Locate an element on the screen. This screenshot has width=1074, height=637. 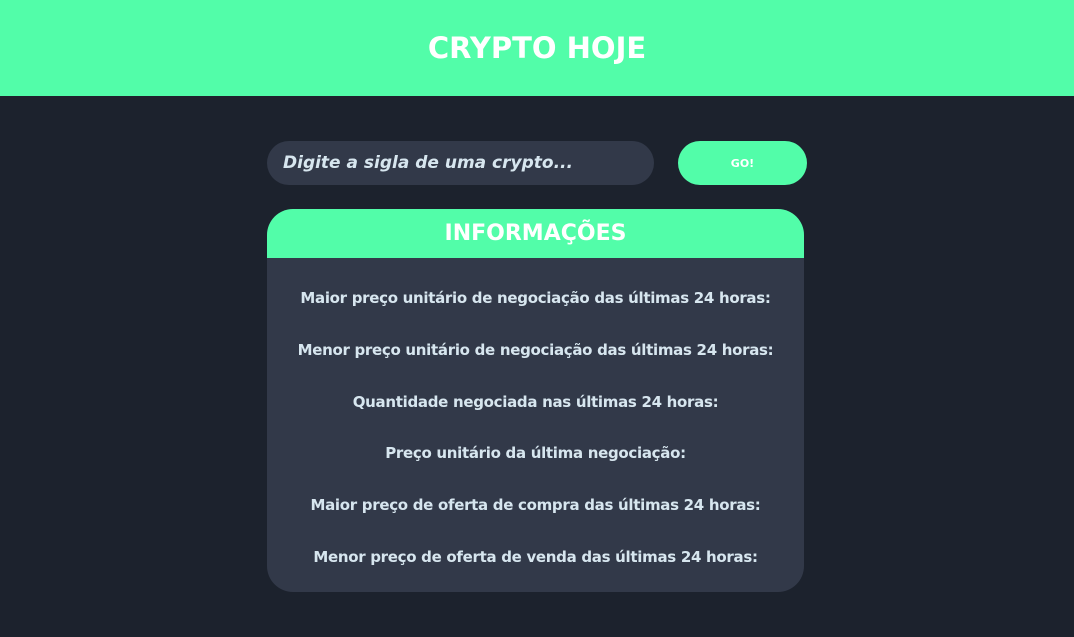
info-card-title: INFORMAÇÕES is located at coordinates (535, 233).